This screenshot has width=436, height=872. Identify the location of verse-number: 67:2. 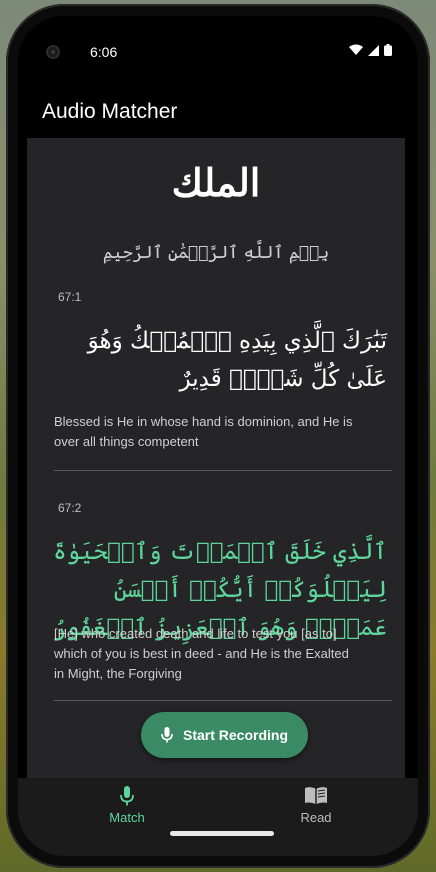
(70, 508).